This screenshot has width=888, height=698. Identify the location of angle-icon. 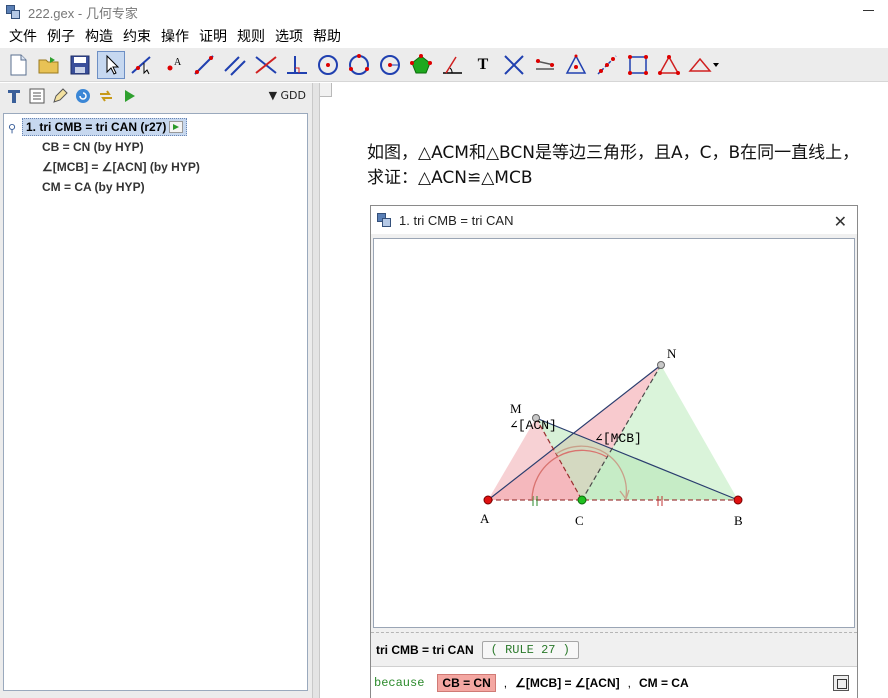
(452, 65).